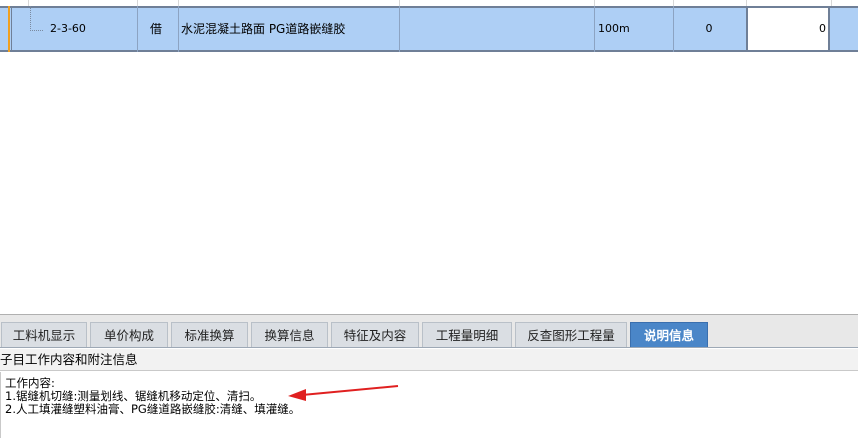 The height and width of the screenshot is (438, 858). I want to click on tab-conversion-info: 换算信息, so click(289, 334).